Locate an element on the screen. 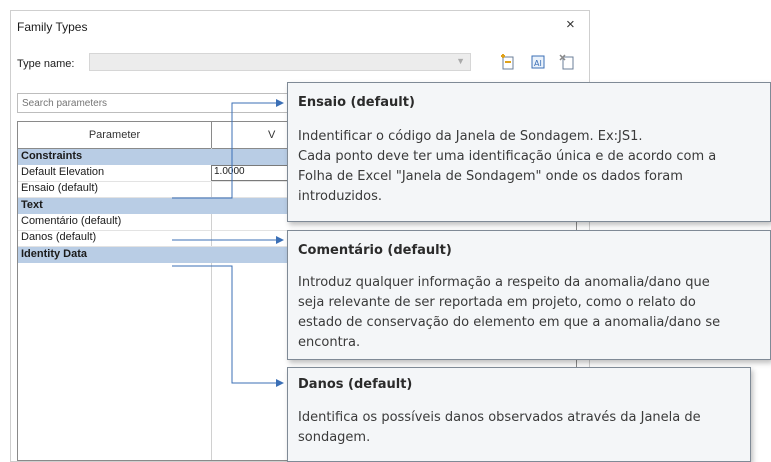 This screenshot has height=462, width=771. callout-title: Ensaio (default) is located at coordinates (356, 102).